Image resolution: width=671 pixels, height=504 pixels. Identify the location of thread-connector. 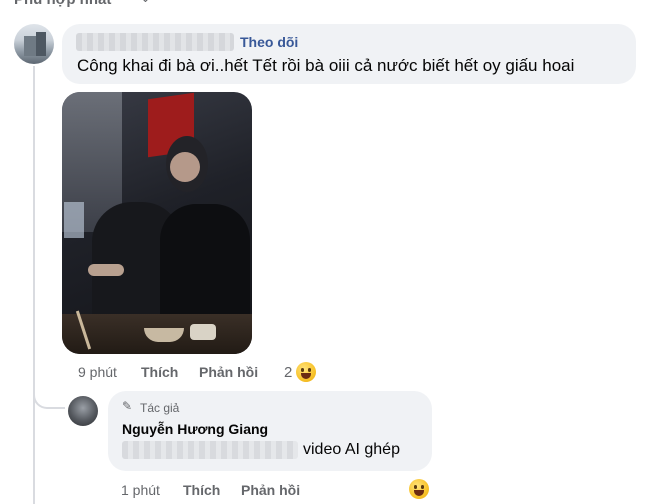
(49, 397).